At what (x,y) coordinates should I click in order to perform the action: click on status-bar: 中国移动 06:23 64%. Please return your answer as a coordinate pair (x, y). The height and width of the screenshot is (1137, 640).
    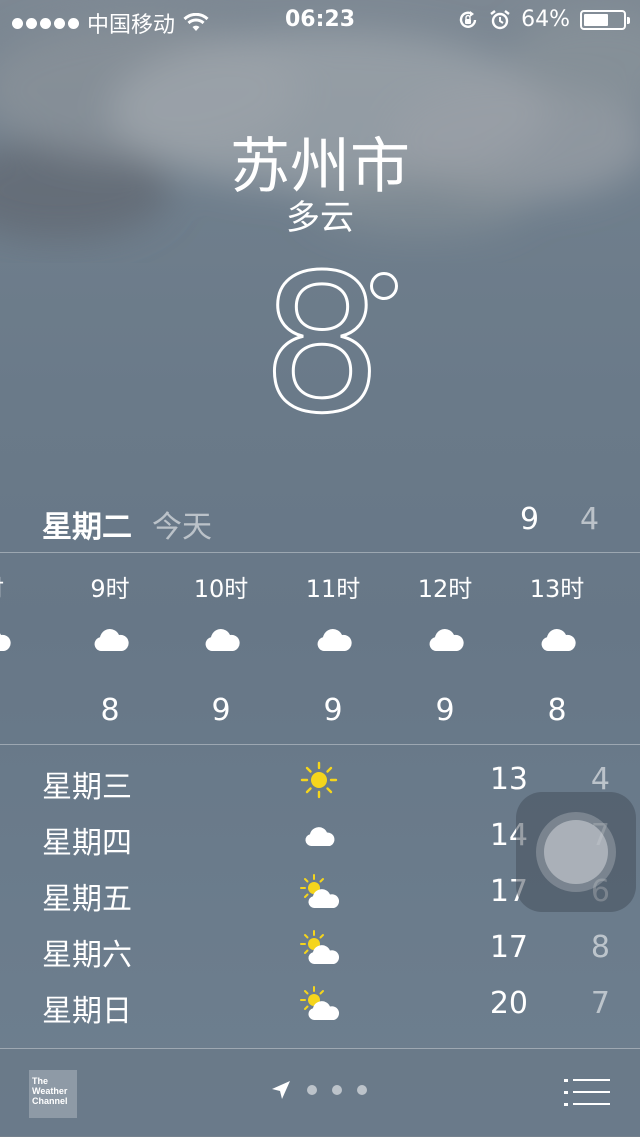
    Looking at the image, I should click on (320, 20).